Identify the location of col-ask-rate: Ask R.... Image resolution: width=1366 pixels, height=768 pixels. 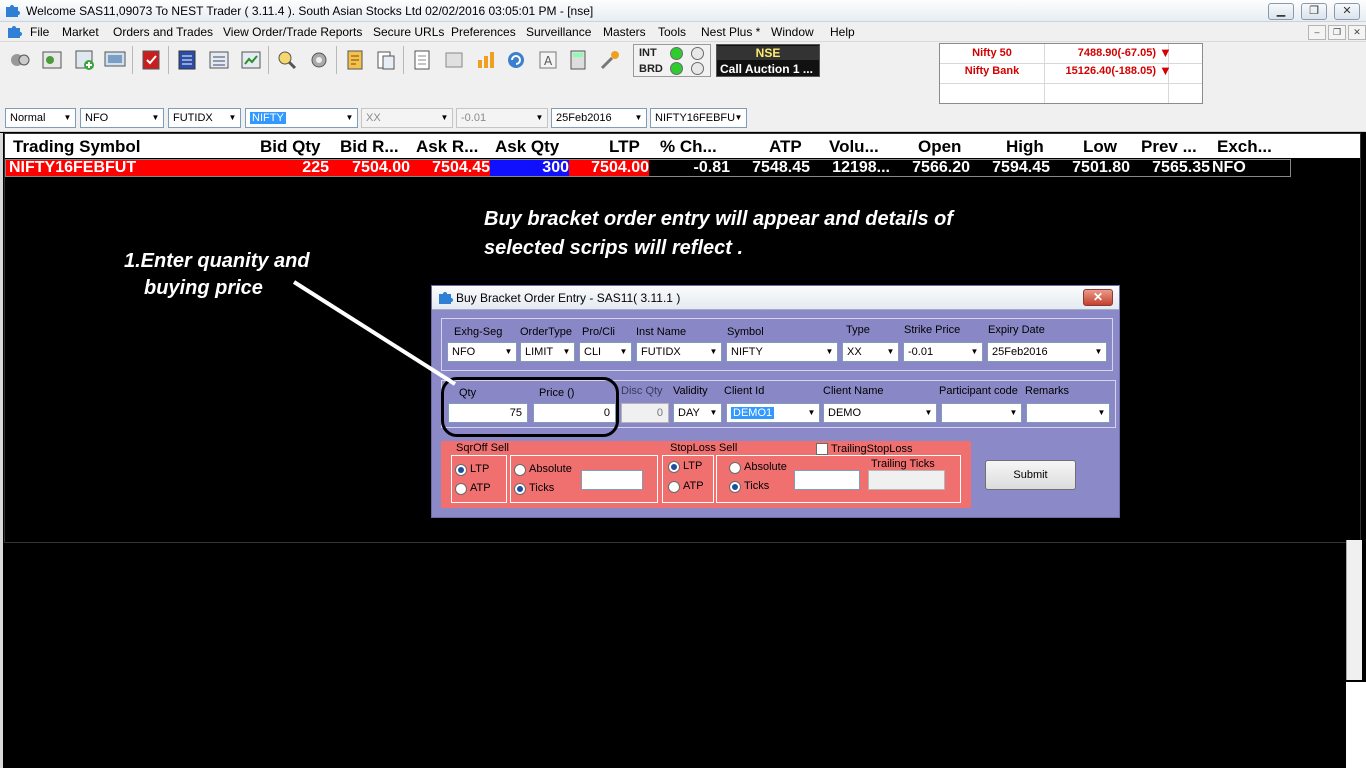
(447, 147).